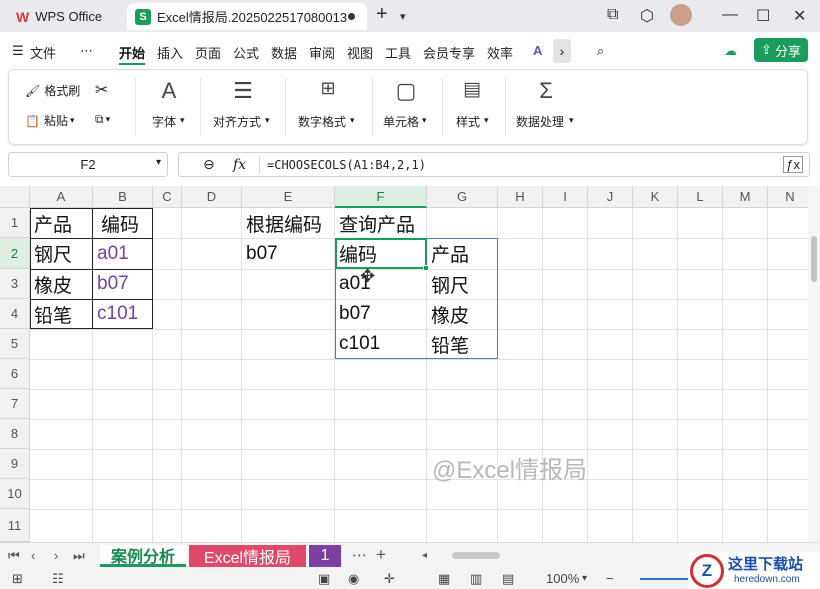 This screenshot has height=589, width=820. I want to click on add-sheet-button: +, so click(381, 555).